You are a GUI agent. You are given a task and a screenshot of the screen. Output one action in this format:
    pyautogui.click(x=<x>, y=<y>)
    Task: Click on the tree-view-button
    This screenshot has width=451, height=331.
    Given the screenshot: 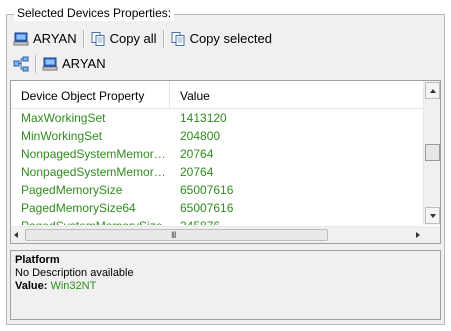 What is the action you would take?
    pyautogui.click(x=21, y=64)
    